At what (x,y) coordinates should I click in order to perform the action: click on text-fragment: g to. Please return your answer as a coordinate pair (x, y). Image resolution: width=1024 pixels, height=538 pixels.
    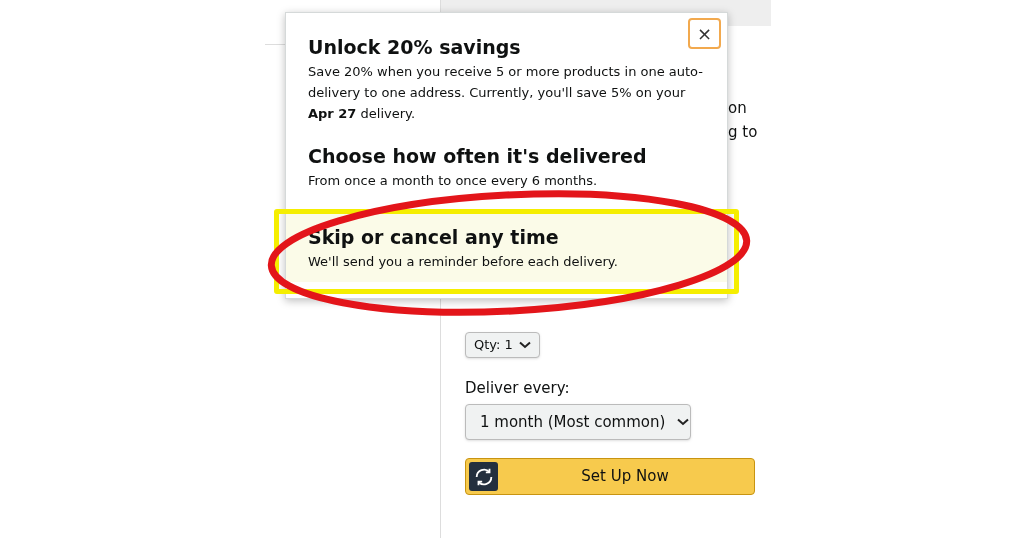
    Looking at the image, I should click on (743, 132).